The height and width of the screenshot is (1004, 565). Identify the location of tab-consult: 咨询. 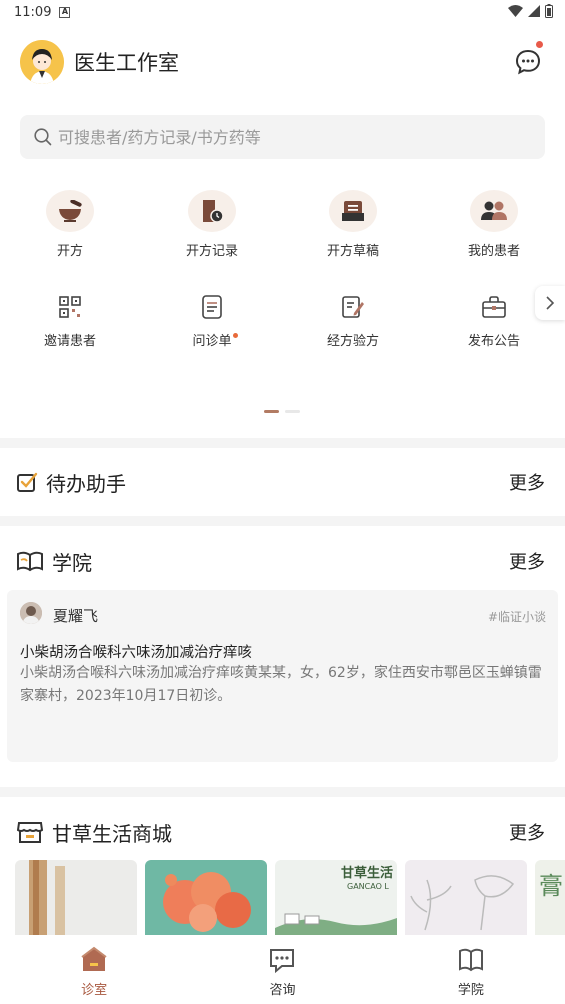
(282, 969).